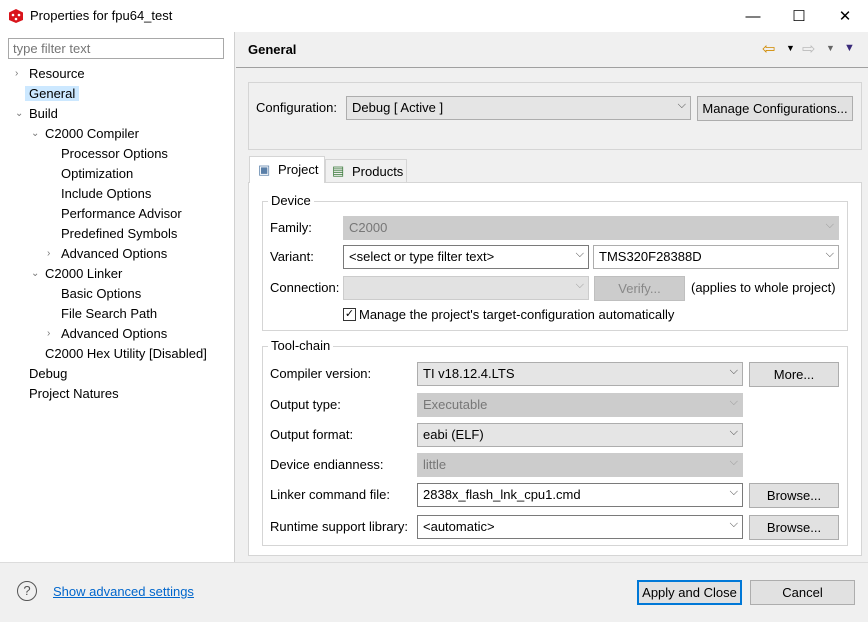 The height and width of the screenshot is (622, 868). What do you see at coordinates (338, 170) in the screenshot?
I see `products-icon: ▤` at bounding box center [338, 170].